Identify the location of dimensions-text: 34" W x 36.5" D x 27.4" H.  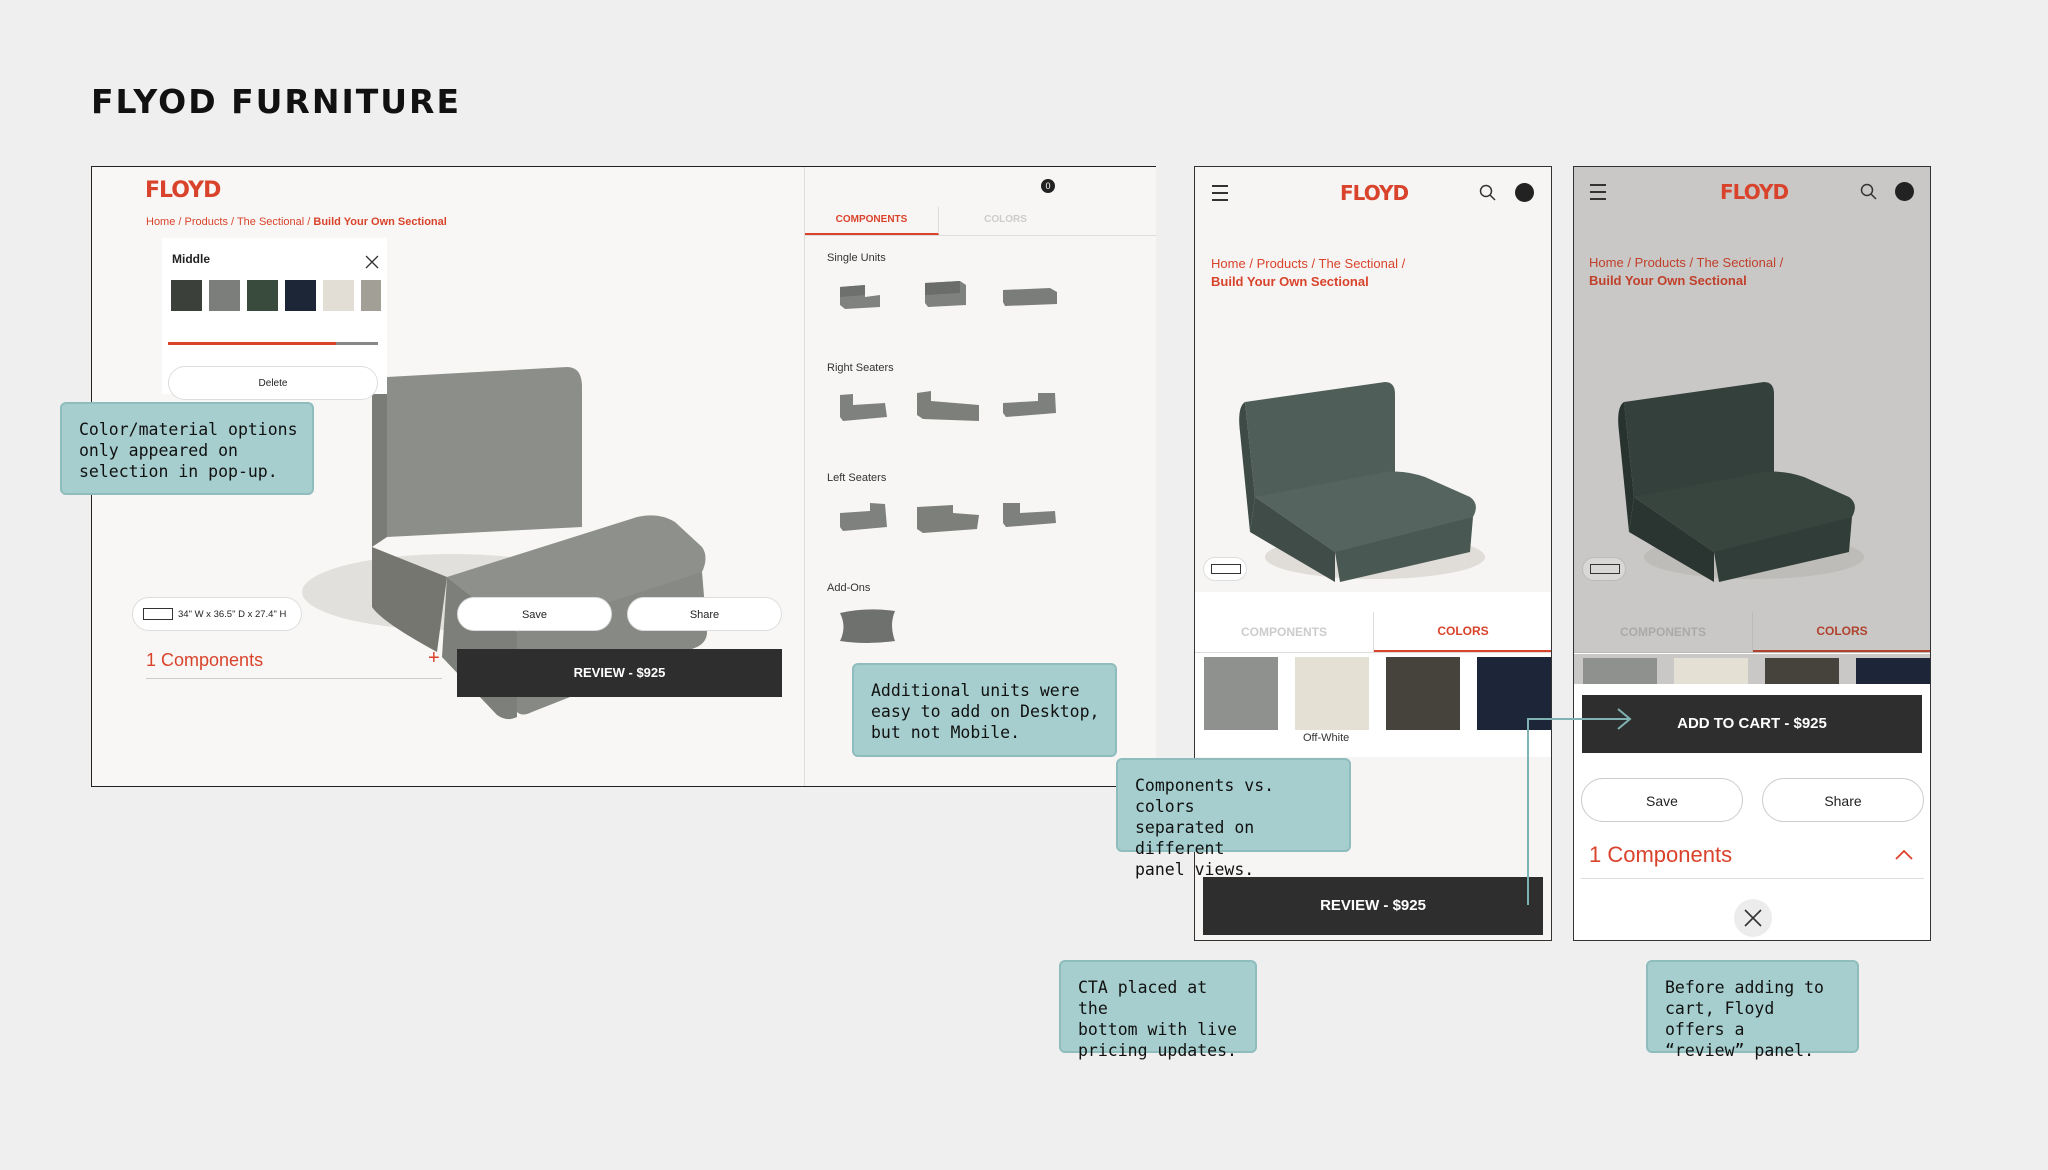
(232, 614).